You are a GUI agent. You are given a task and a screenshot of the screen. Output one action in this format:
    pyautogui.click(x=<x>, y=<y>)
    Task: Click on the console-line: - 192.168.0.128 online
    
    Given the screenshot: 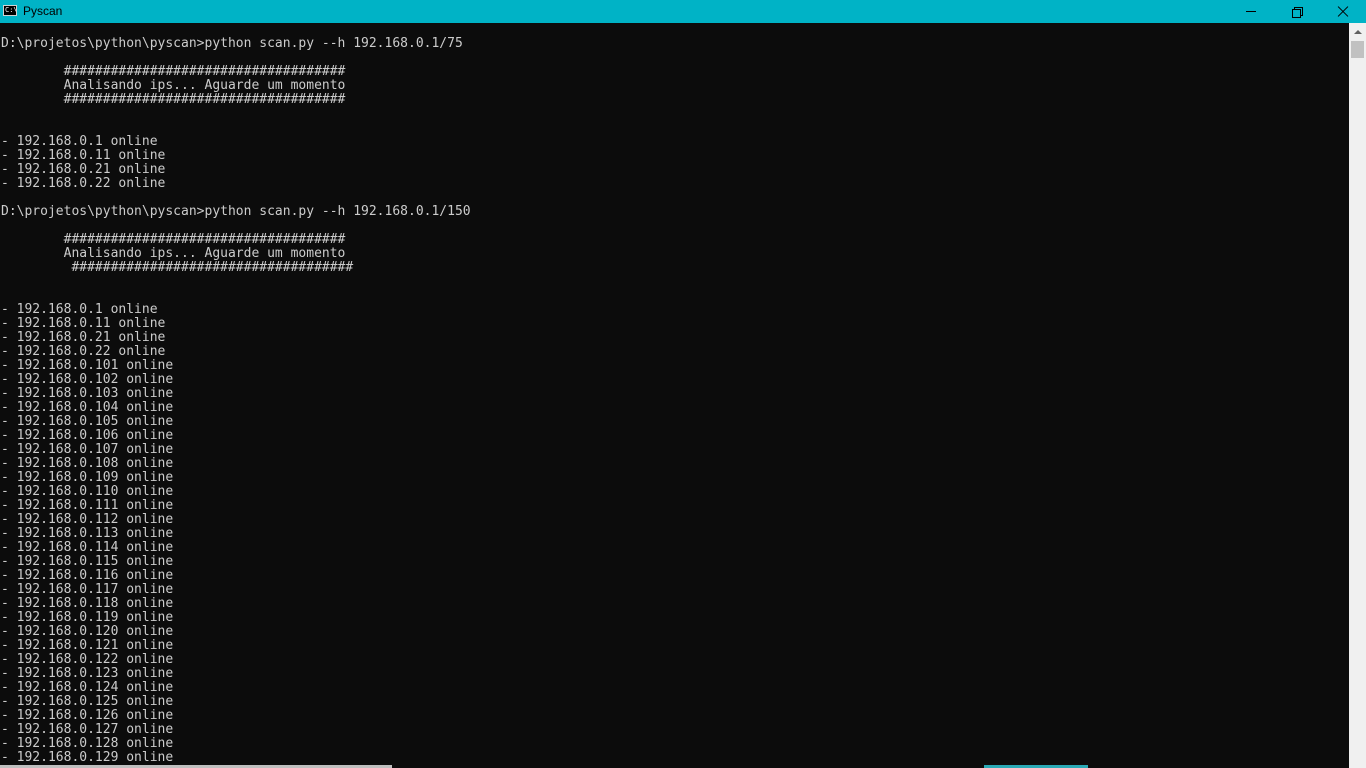 What is the action you would take?
    pyautogui.click(x=87, y=743)
    